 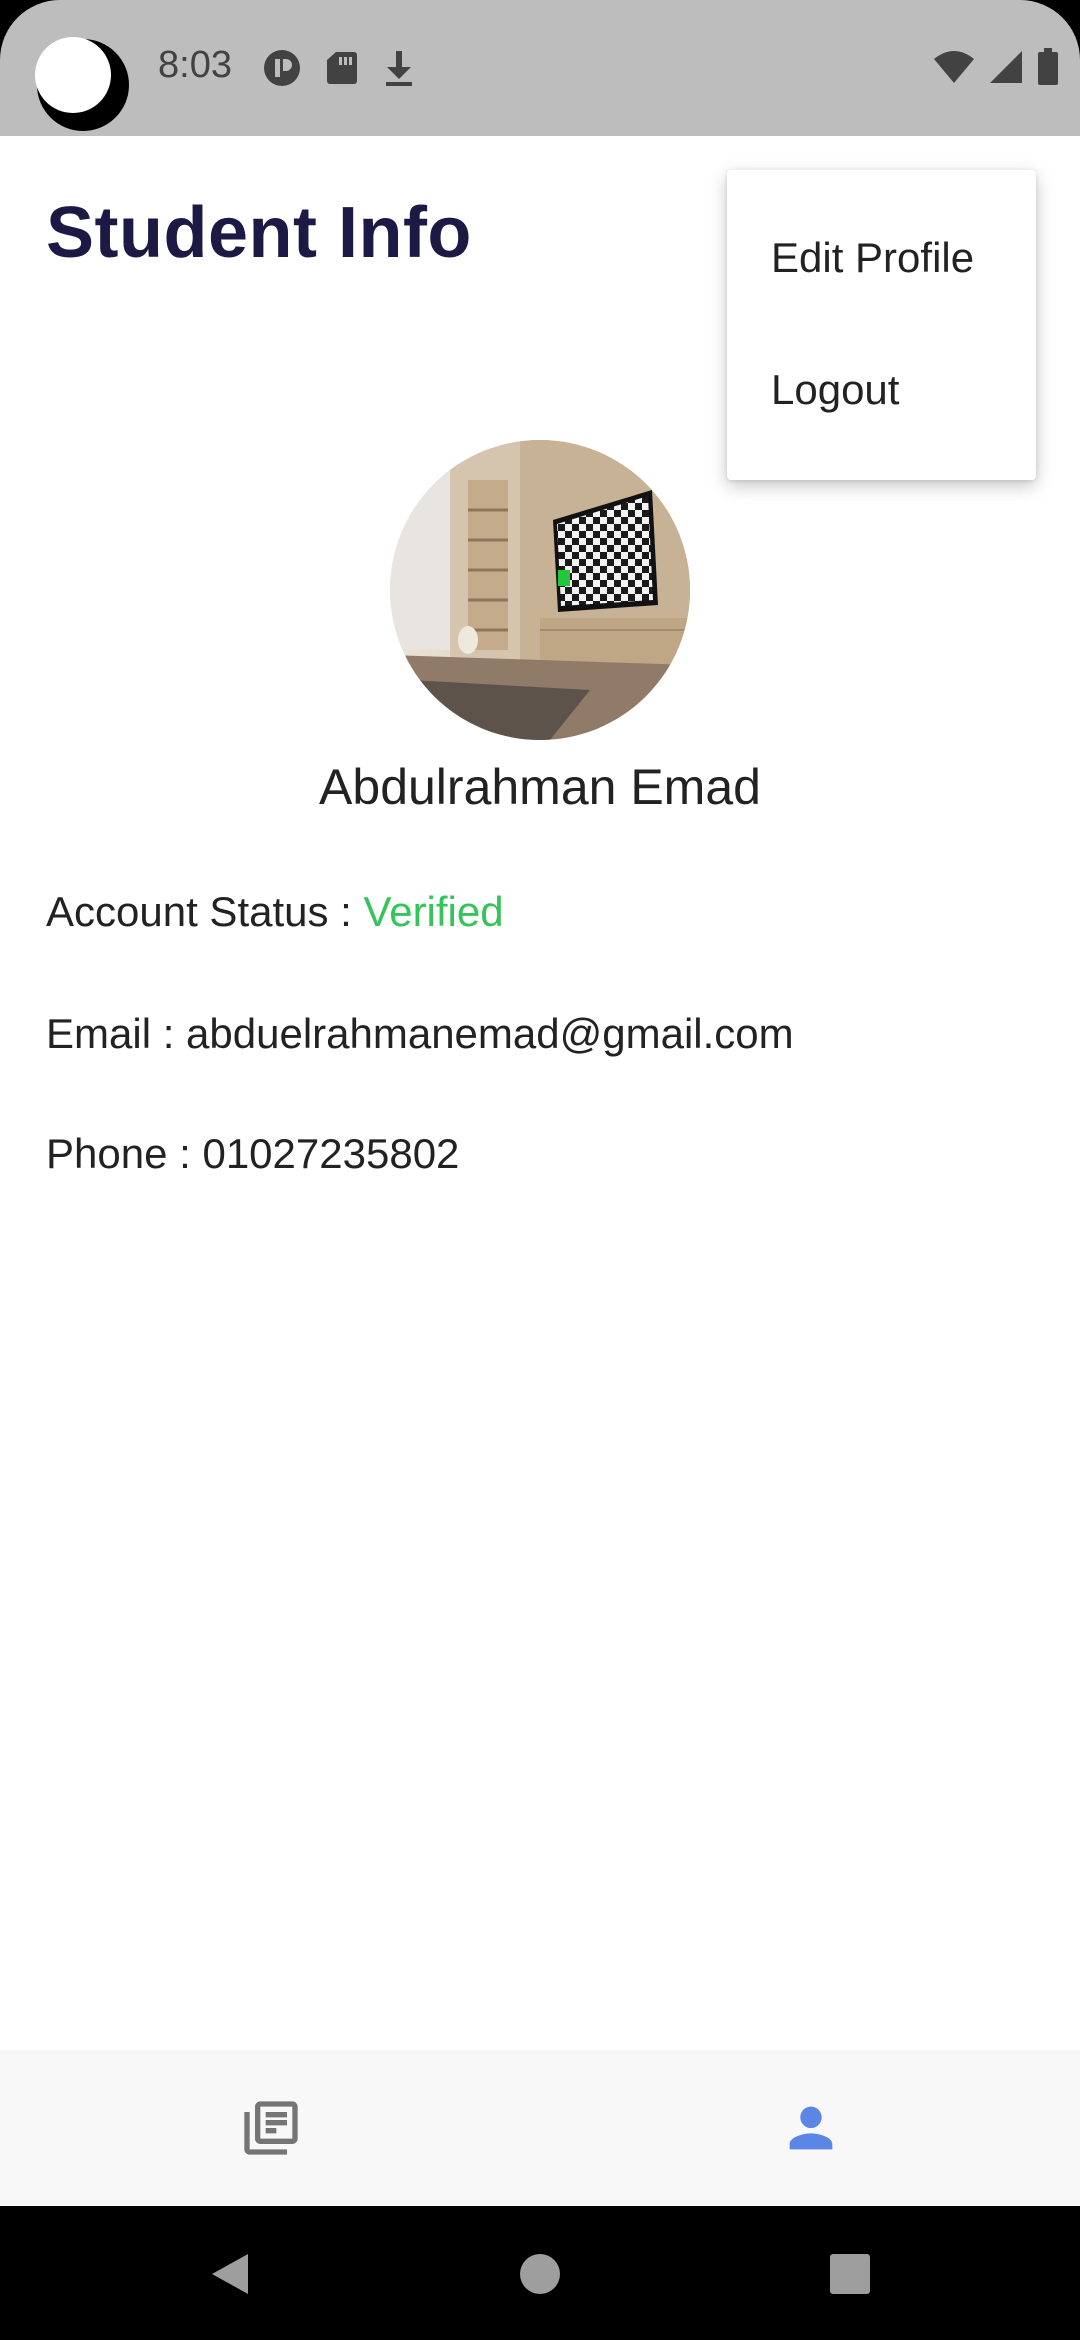 I want to click on status-bar: 8:03, so click(x=540, y=68).